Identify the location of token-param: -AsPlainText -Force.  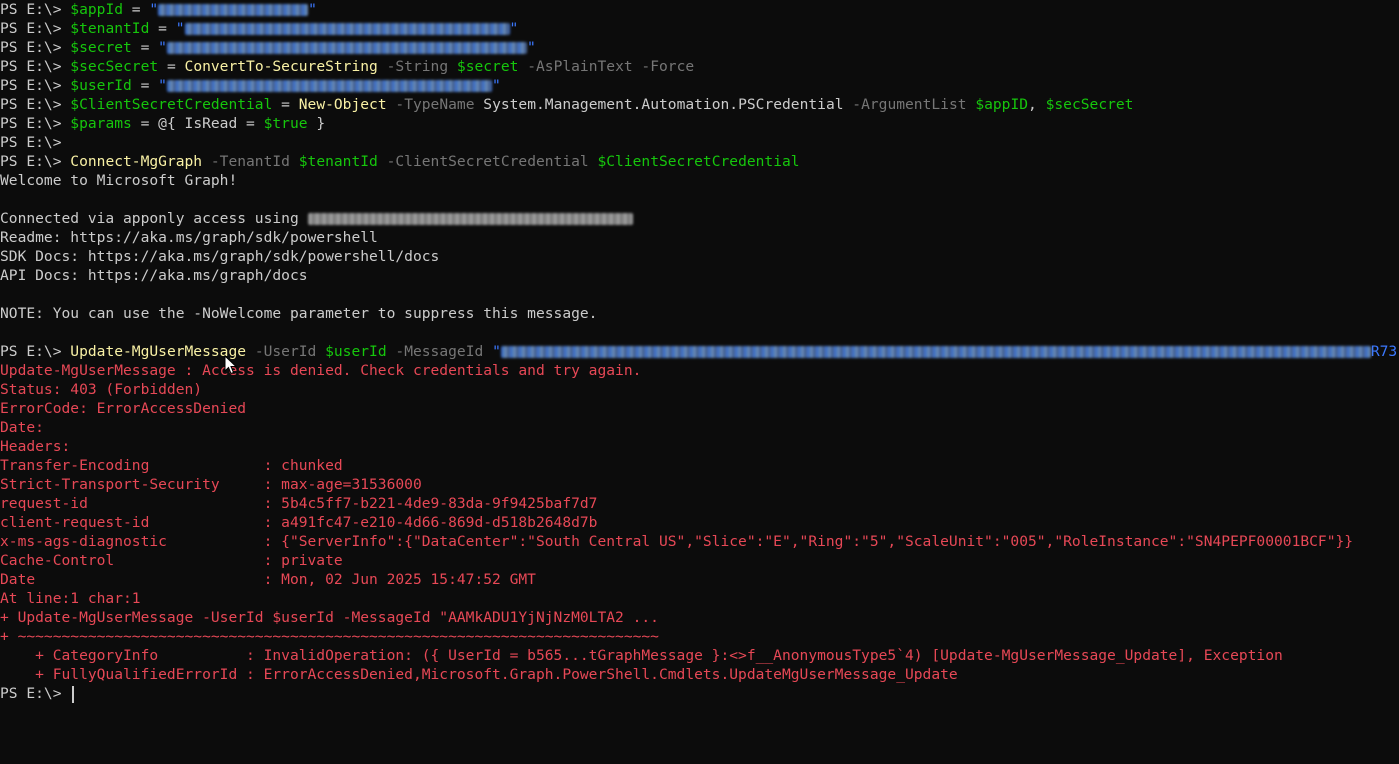
(606, 66).